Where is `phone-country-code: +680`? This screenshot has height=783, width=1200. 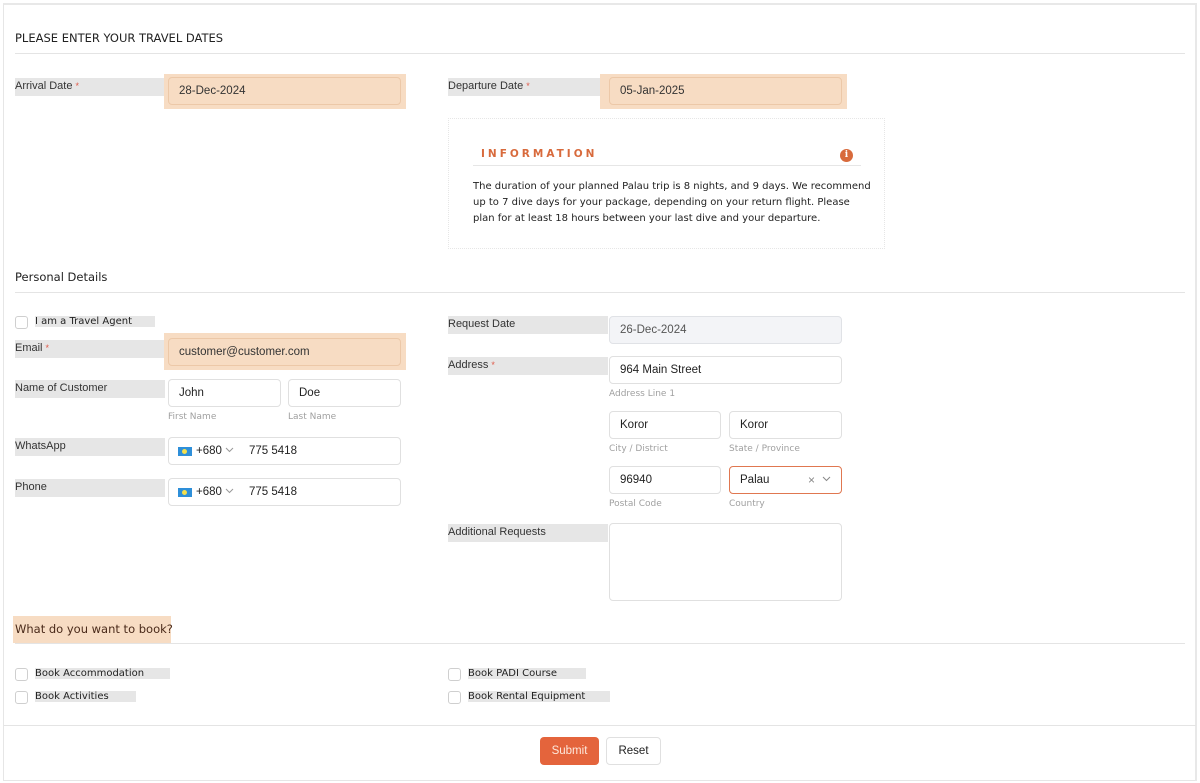
phone-country-code: +680 is located at coordinates (209, 492).